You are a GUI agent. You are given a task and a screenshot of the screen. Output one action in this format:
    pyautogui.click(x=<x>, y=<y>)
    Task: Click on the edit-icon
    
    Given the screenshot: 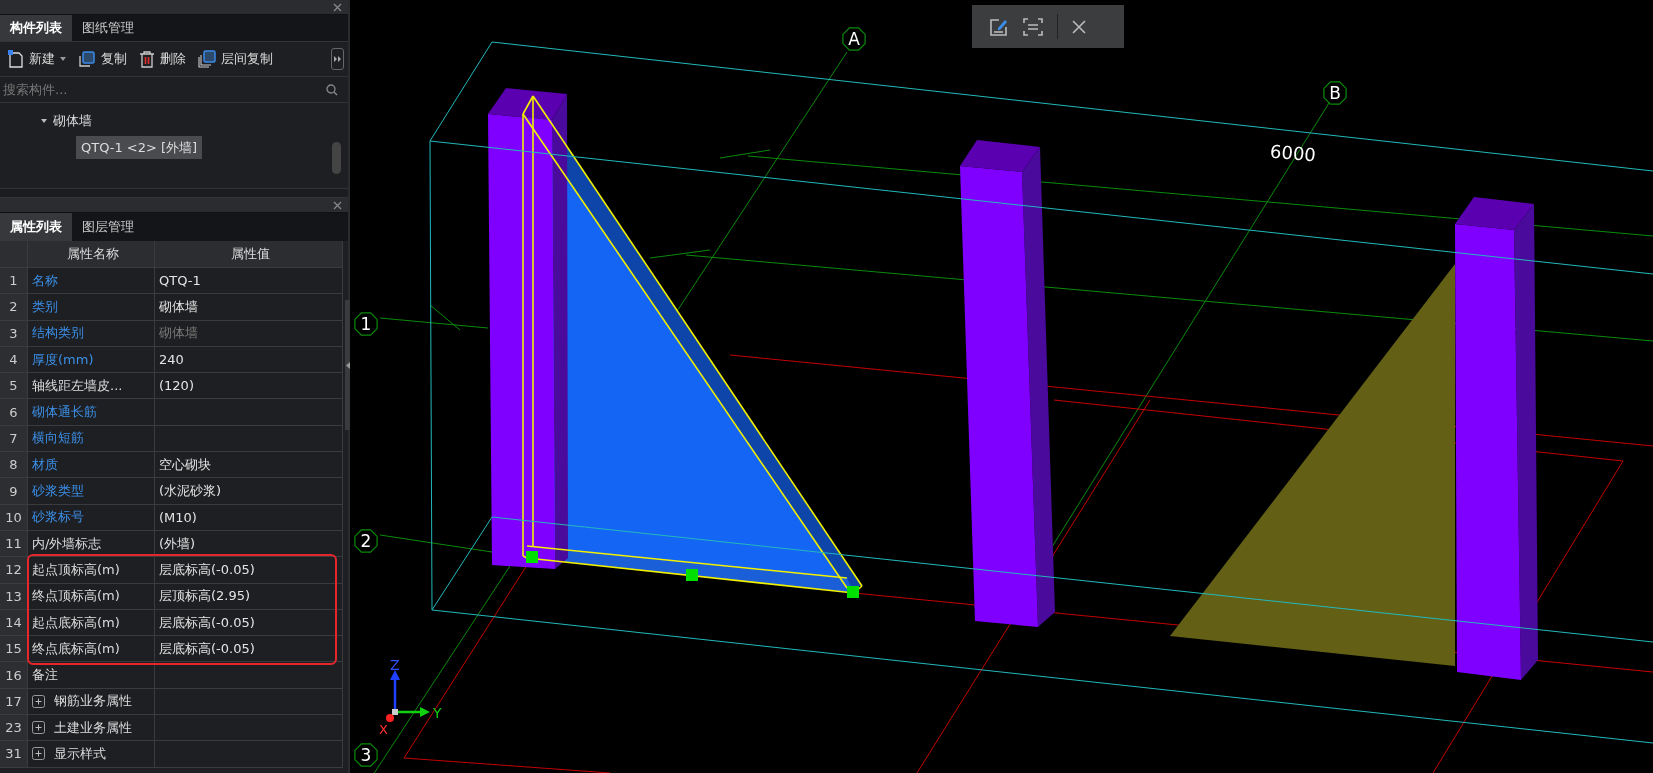 What is the action you would take?
    pyautogui.click(x=999, y=26)
    